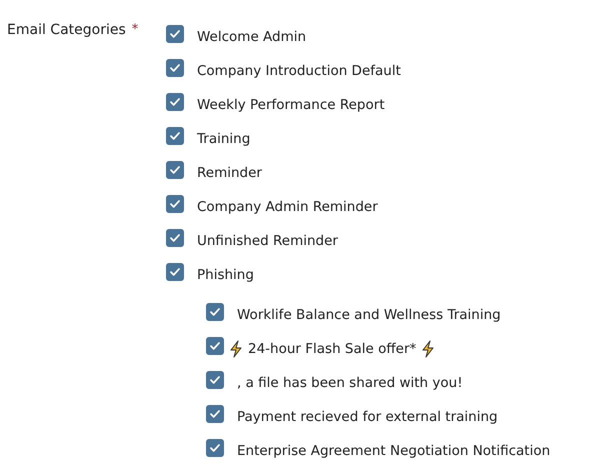 This screenshot has height=467, width=605. What do you see at coordinates (367, 417) in the screenshot?
I see `option-label: Payment recieved for external training` at bounding box center [367, 417].